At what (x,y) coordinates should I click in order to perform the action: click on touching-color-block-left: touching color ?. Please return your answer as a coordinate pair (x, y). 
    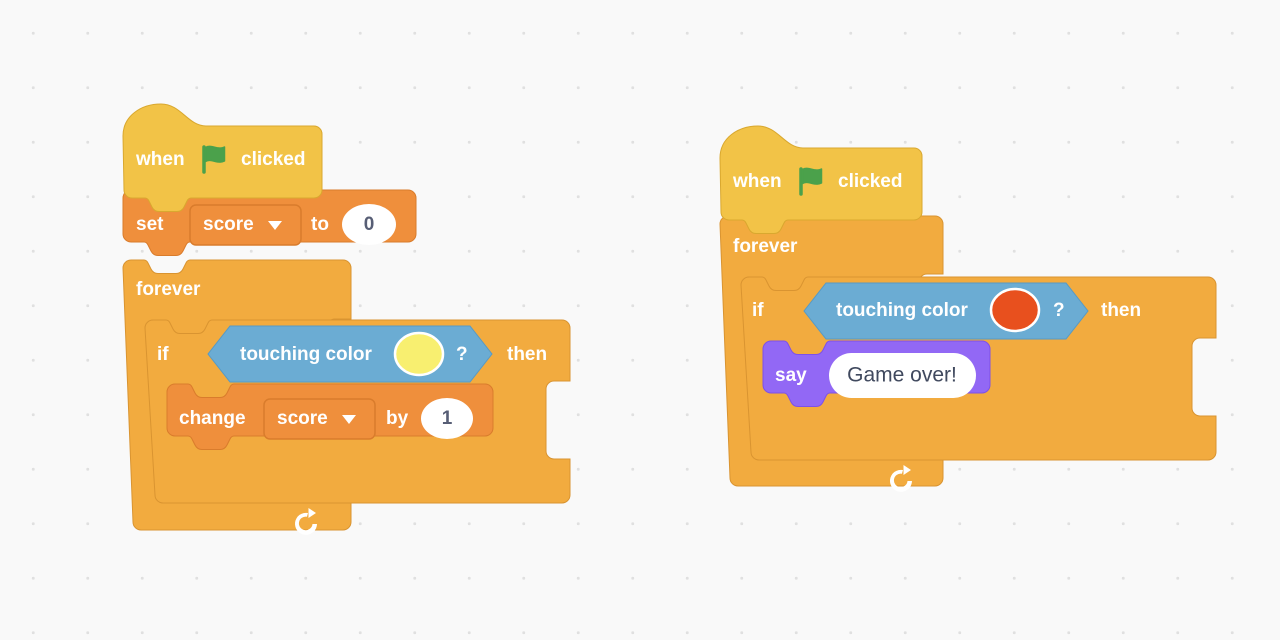
    Looking at the image, I should click on (350, 354).